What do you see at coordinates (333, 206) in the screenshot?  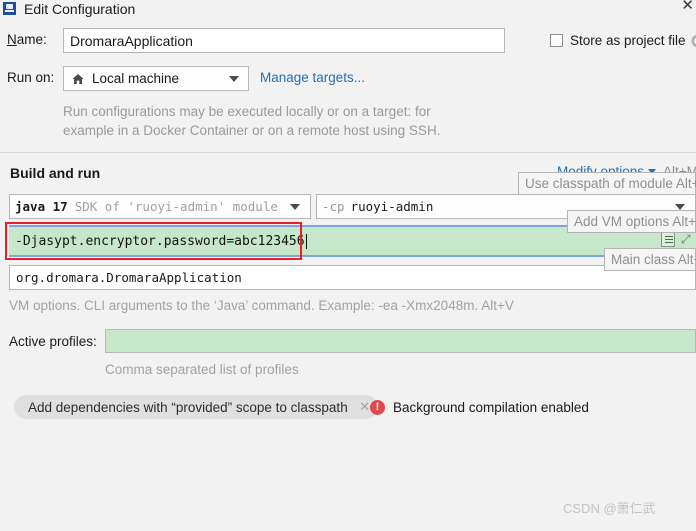 I see `classpath-flag: -cp` at bounding box center [333, 206].